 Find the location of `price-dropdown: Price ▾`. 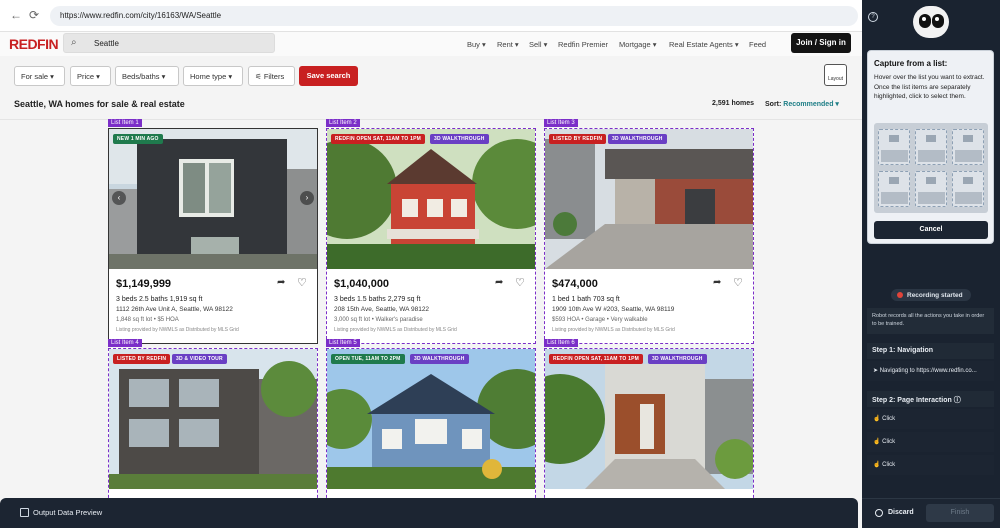

price-dropdown: Price ▾ is located at coordinates (90, 76).